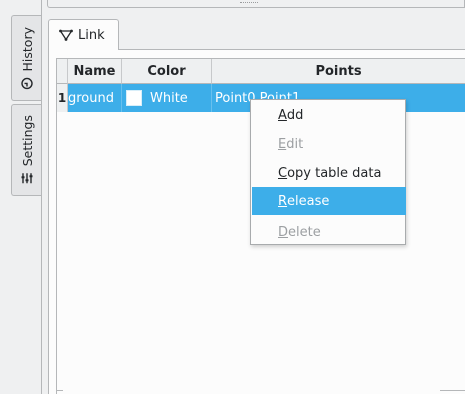  I want to click on context-menu: Add Edit Copy table data Release Delete, so click(328, 172).